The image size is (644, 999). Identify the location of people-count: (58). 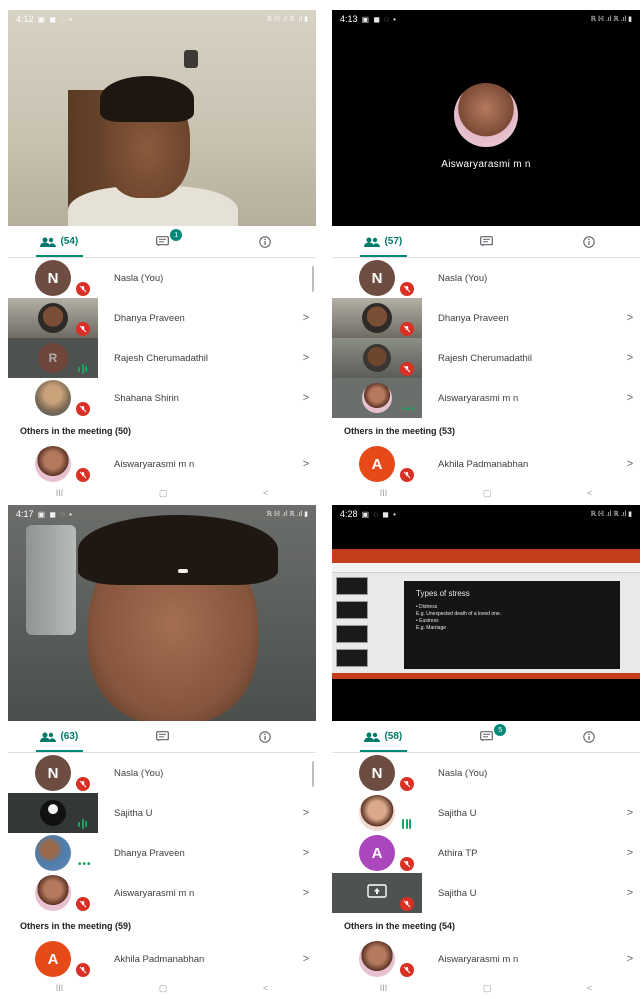
(393, 736).